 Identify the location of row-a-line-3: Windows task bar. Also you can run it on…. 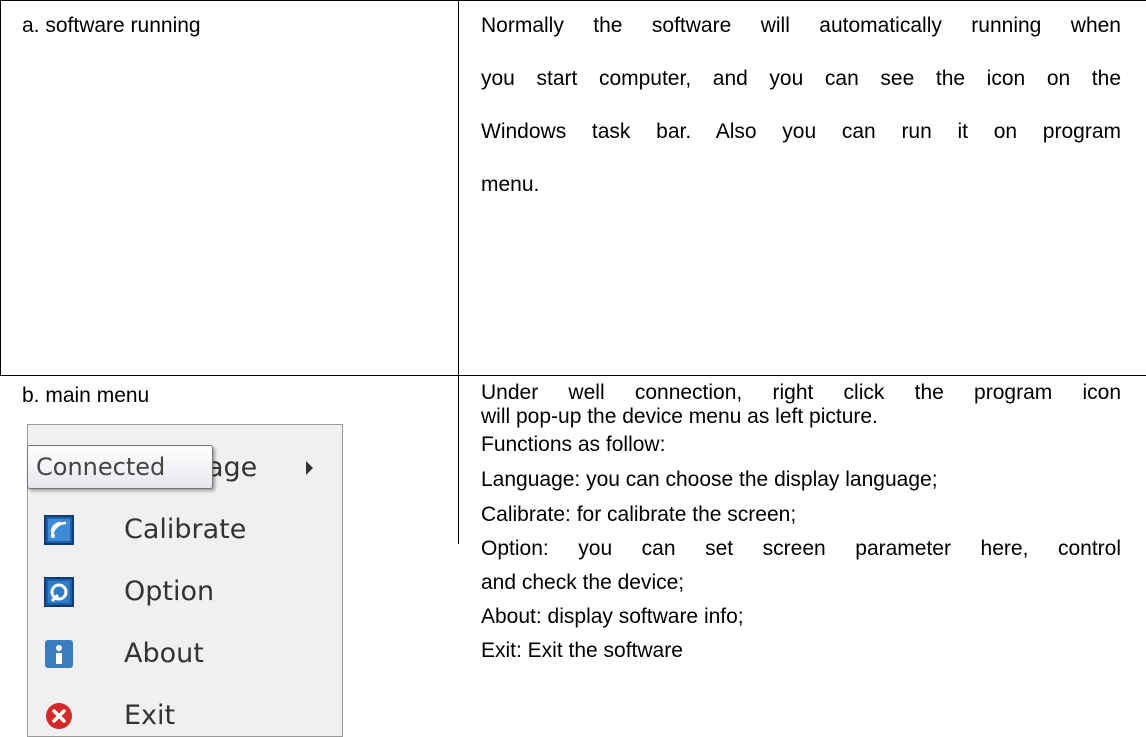
(801, 131).